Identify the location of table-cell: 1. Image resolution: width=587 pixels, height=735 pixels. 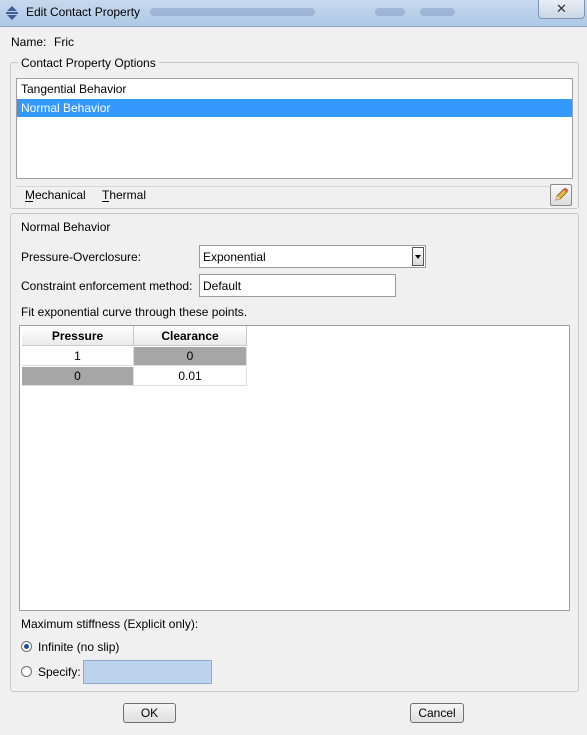
(78, 356).